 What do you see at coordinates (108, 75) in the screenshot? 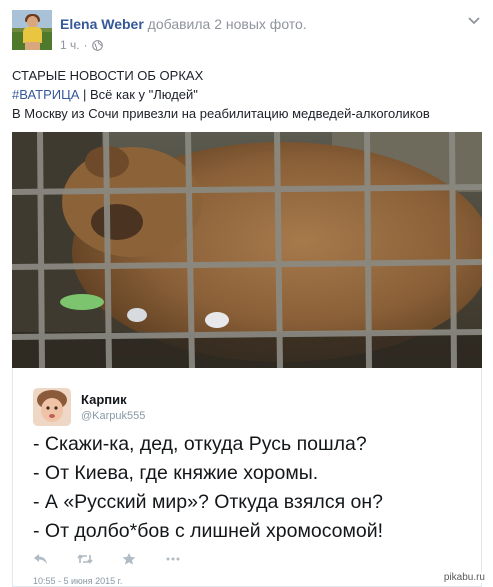
I see `post-text-line-1: СТАРЫЕ НОВОСТИ ОБ ОРКАХ` at bounding box center [108, 75].